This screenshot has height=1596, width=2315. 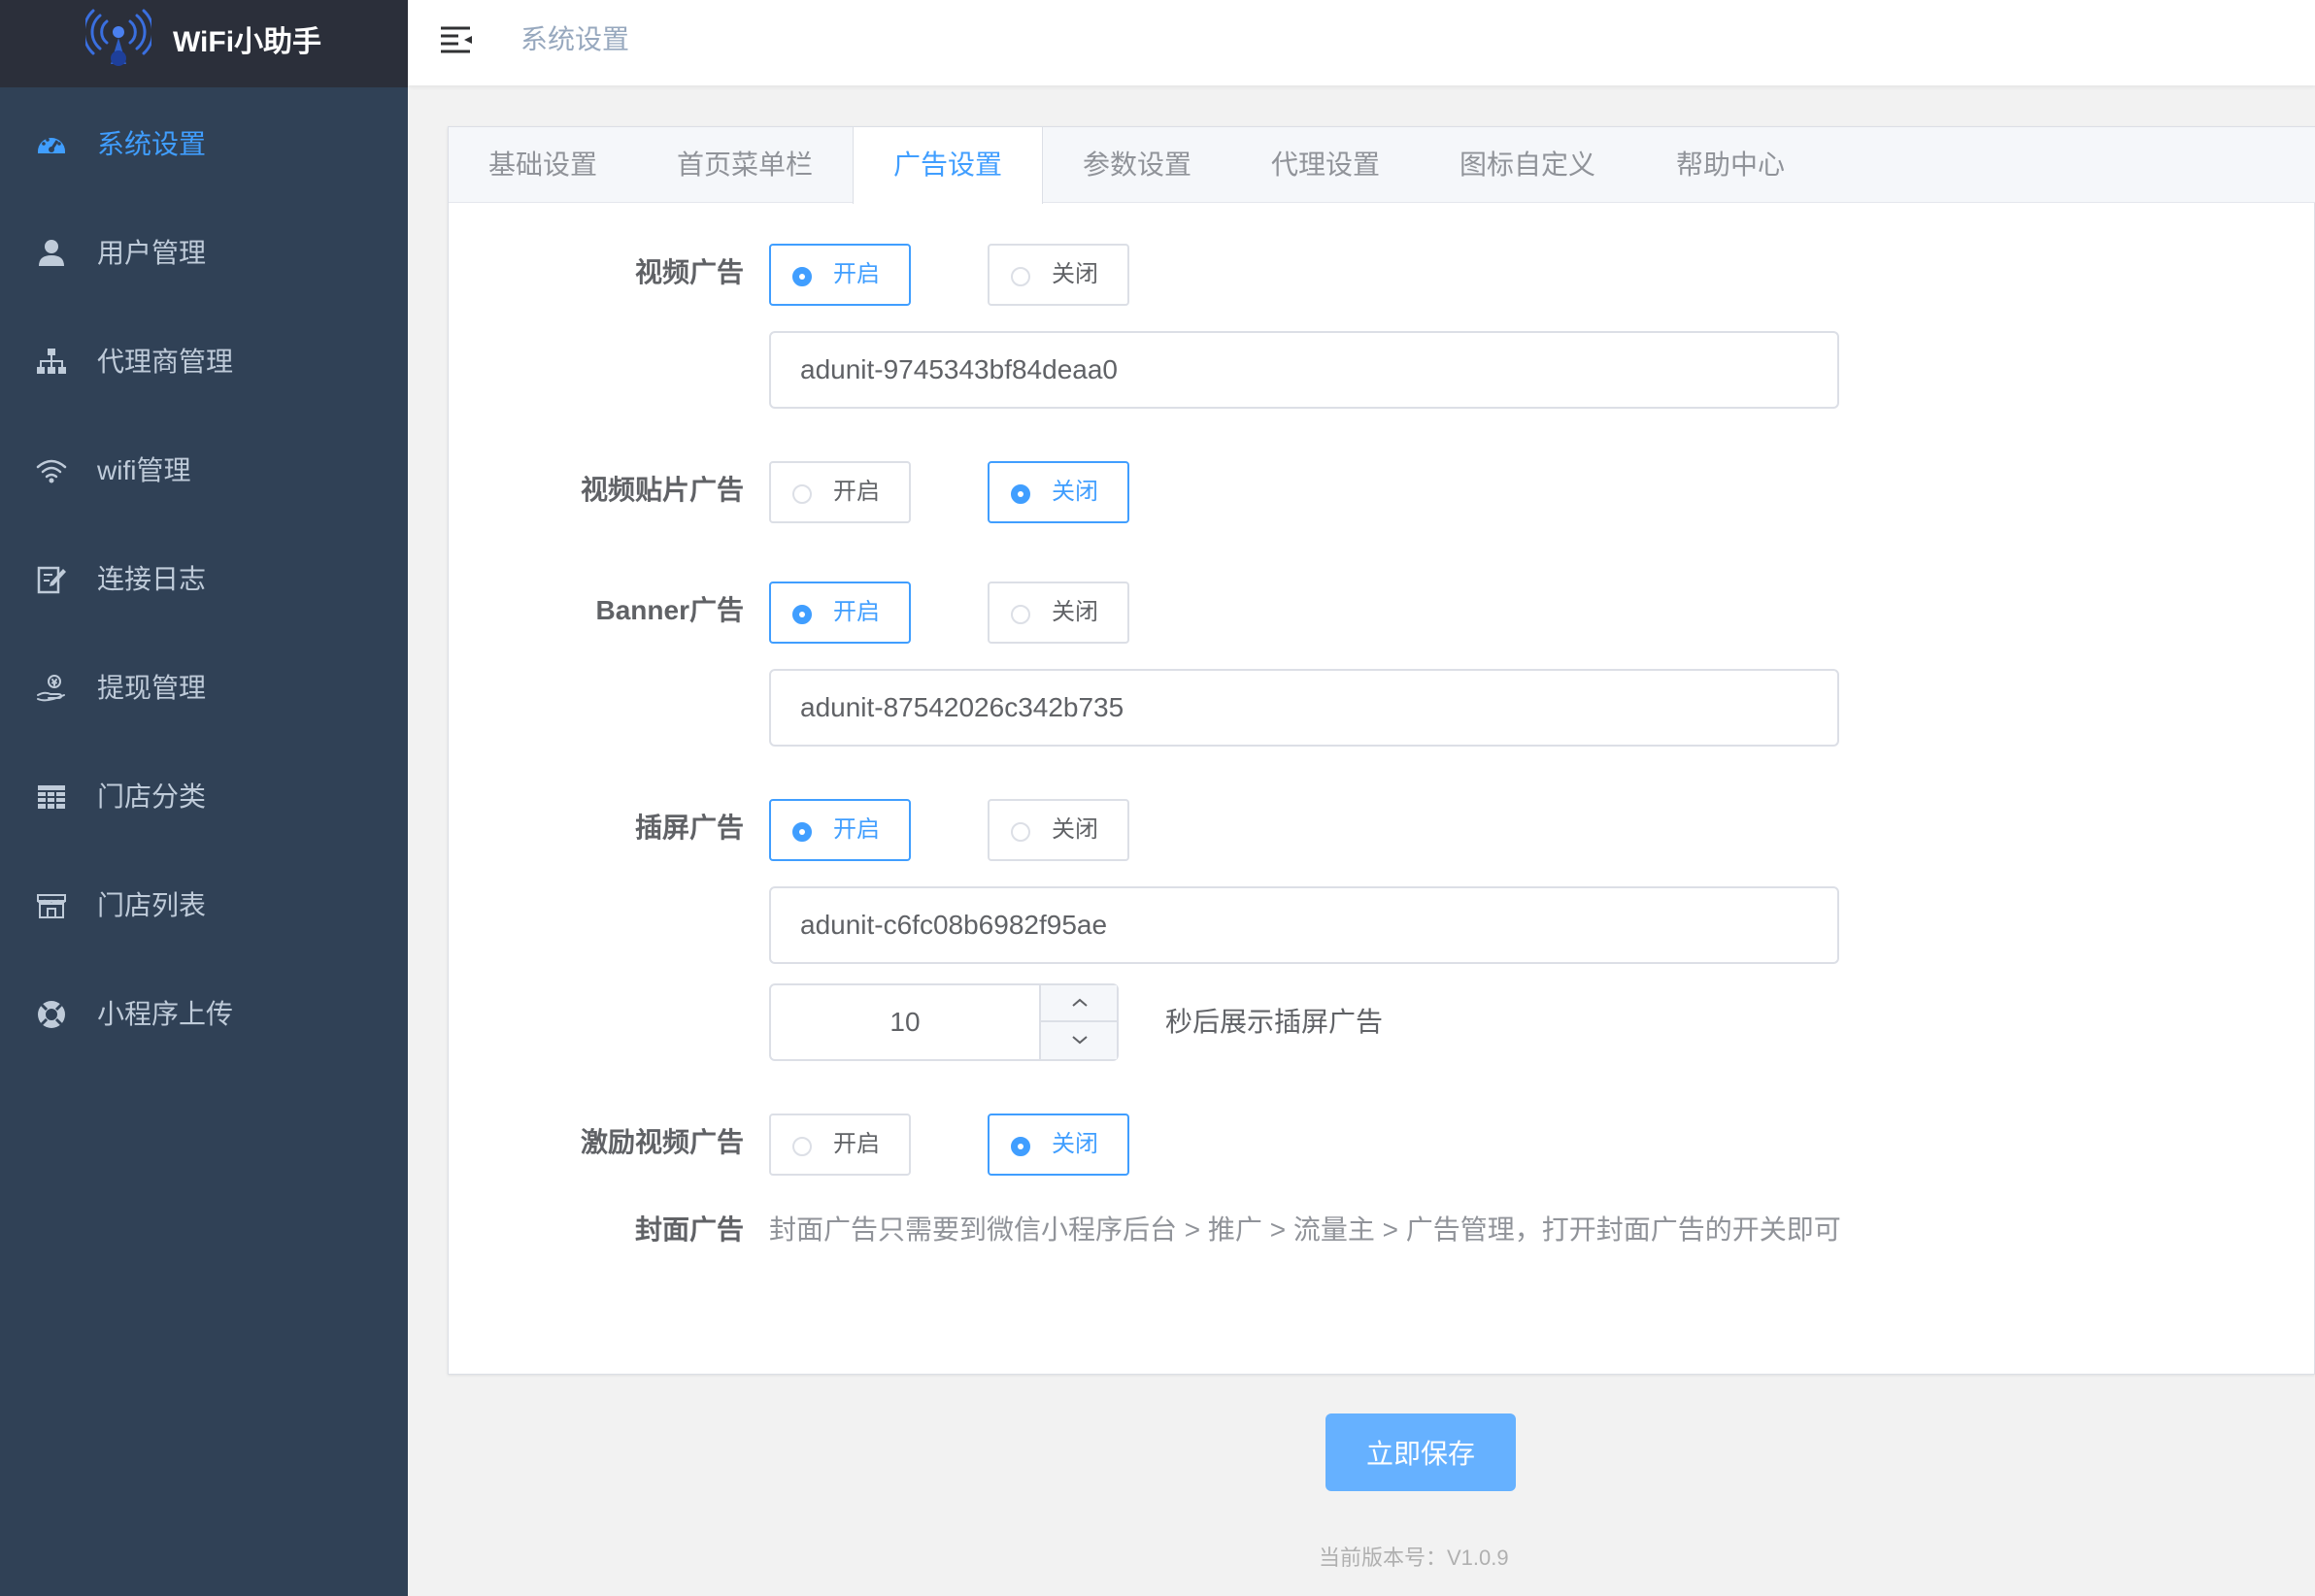 I want to click on stepper-increase-button, so click(x=1080, y=1004).